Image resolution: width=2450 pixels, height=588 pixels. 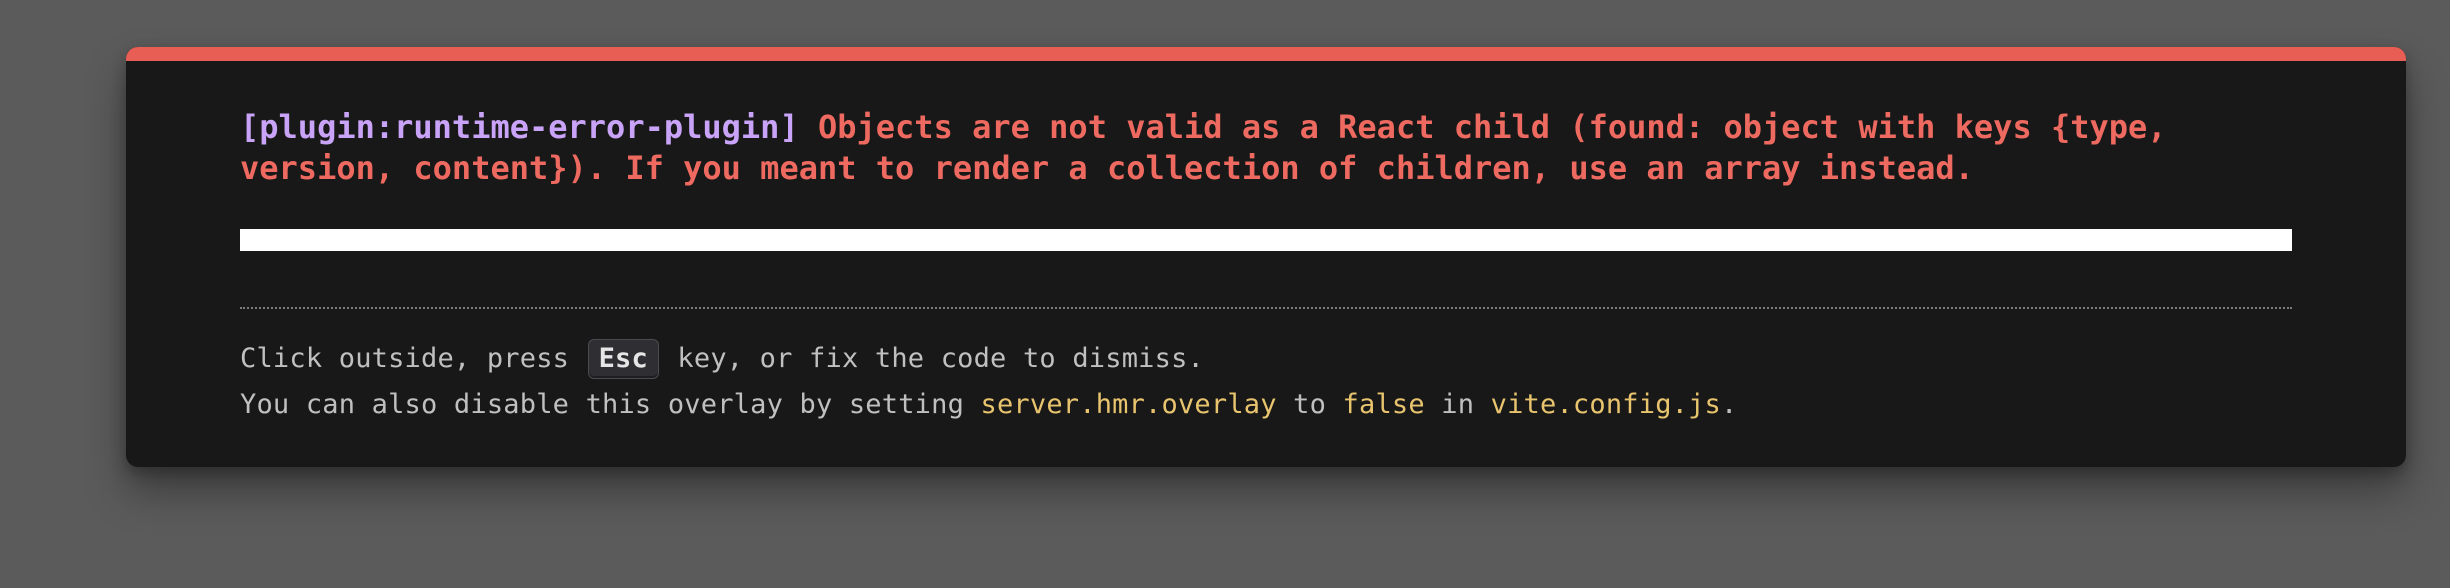 I want to click on plugin-tag: [plugin:runtime-error-plugin], so click(x=519, y=127).